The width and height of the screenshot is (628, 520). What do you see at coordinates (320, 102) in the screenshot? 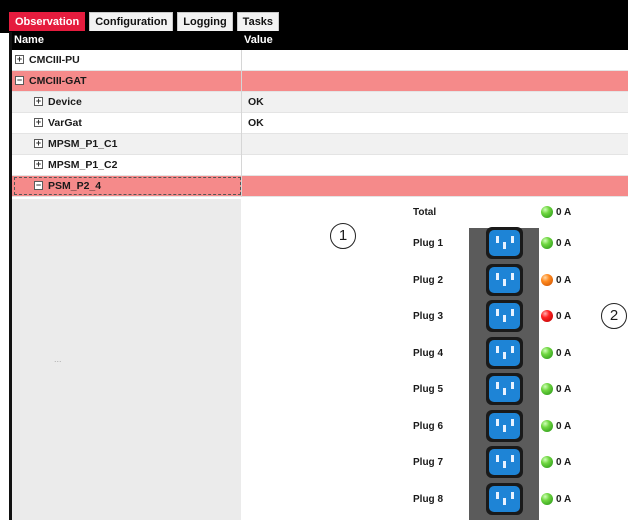
I see `tree-row: + Device OK` at bounding box center [320, 102].